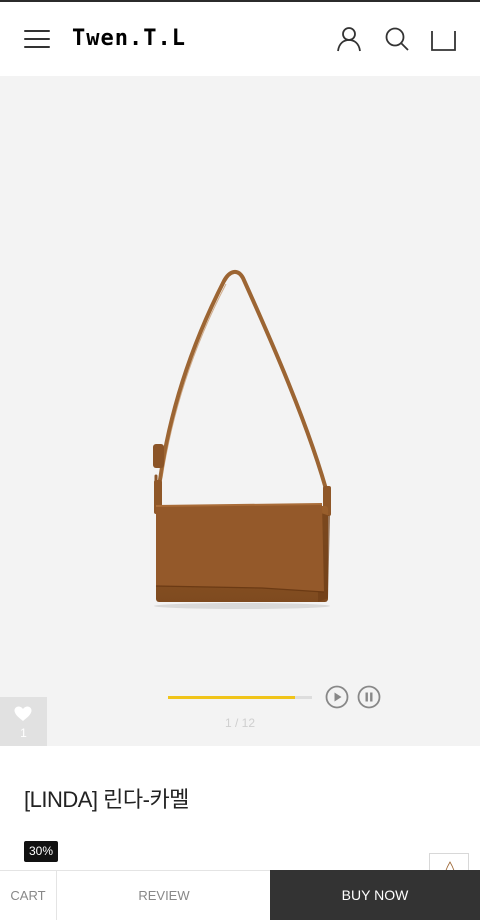  I want to click on wishlist-button: 1, so click(23, 721).